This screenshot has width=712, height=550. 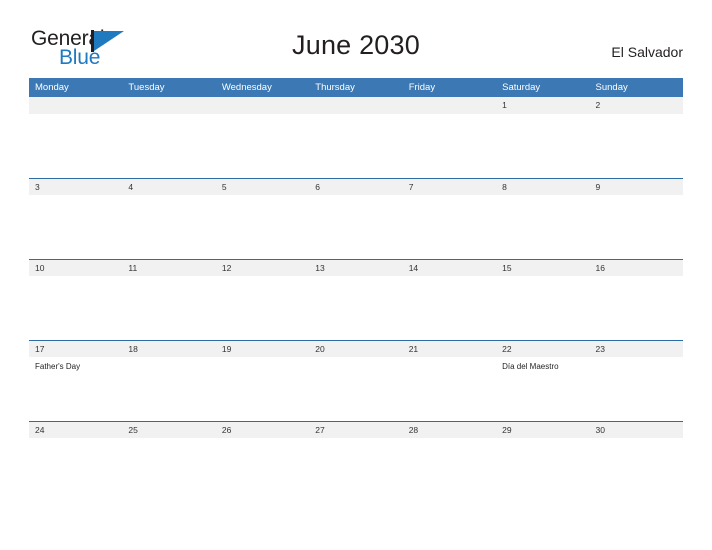 What do you see at coordinates (169, 218) in the screenshot?
I see `calendar-day-cell: 4` at bounding box center [169, 218].